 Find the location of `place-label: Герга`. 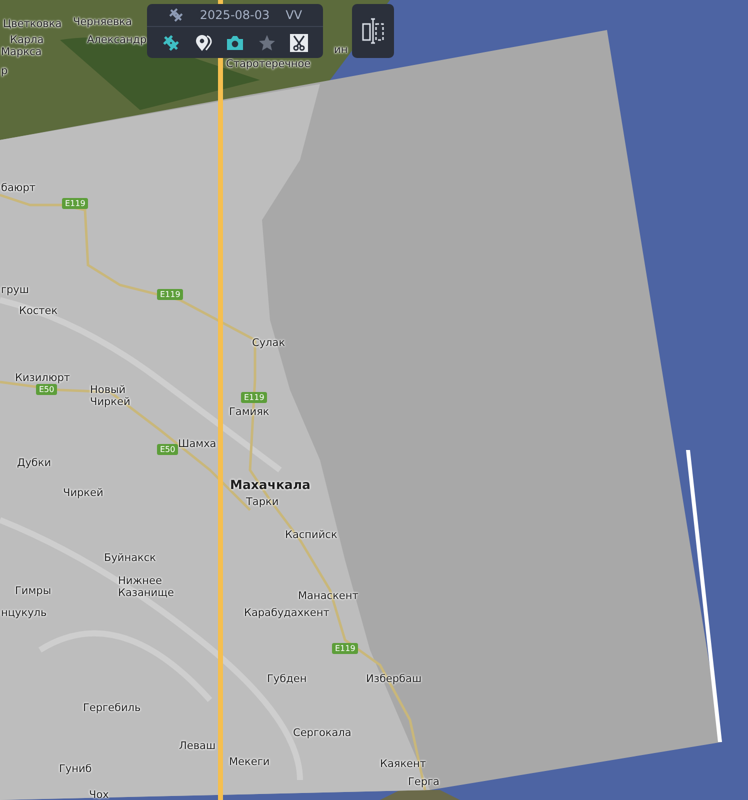

place-label: Герга is located at coordinates (423, 782).